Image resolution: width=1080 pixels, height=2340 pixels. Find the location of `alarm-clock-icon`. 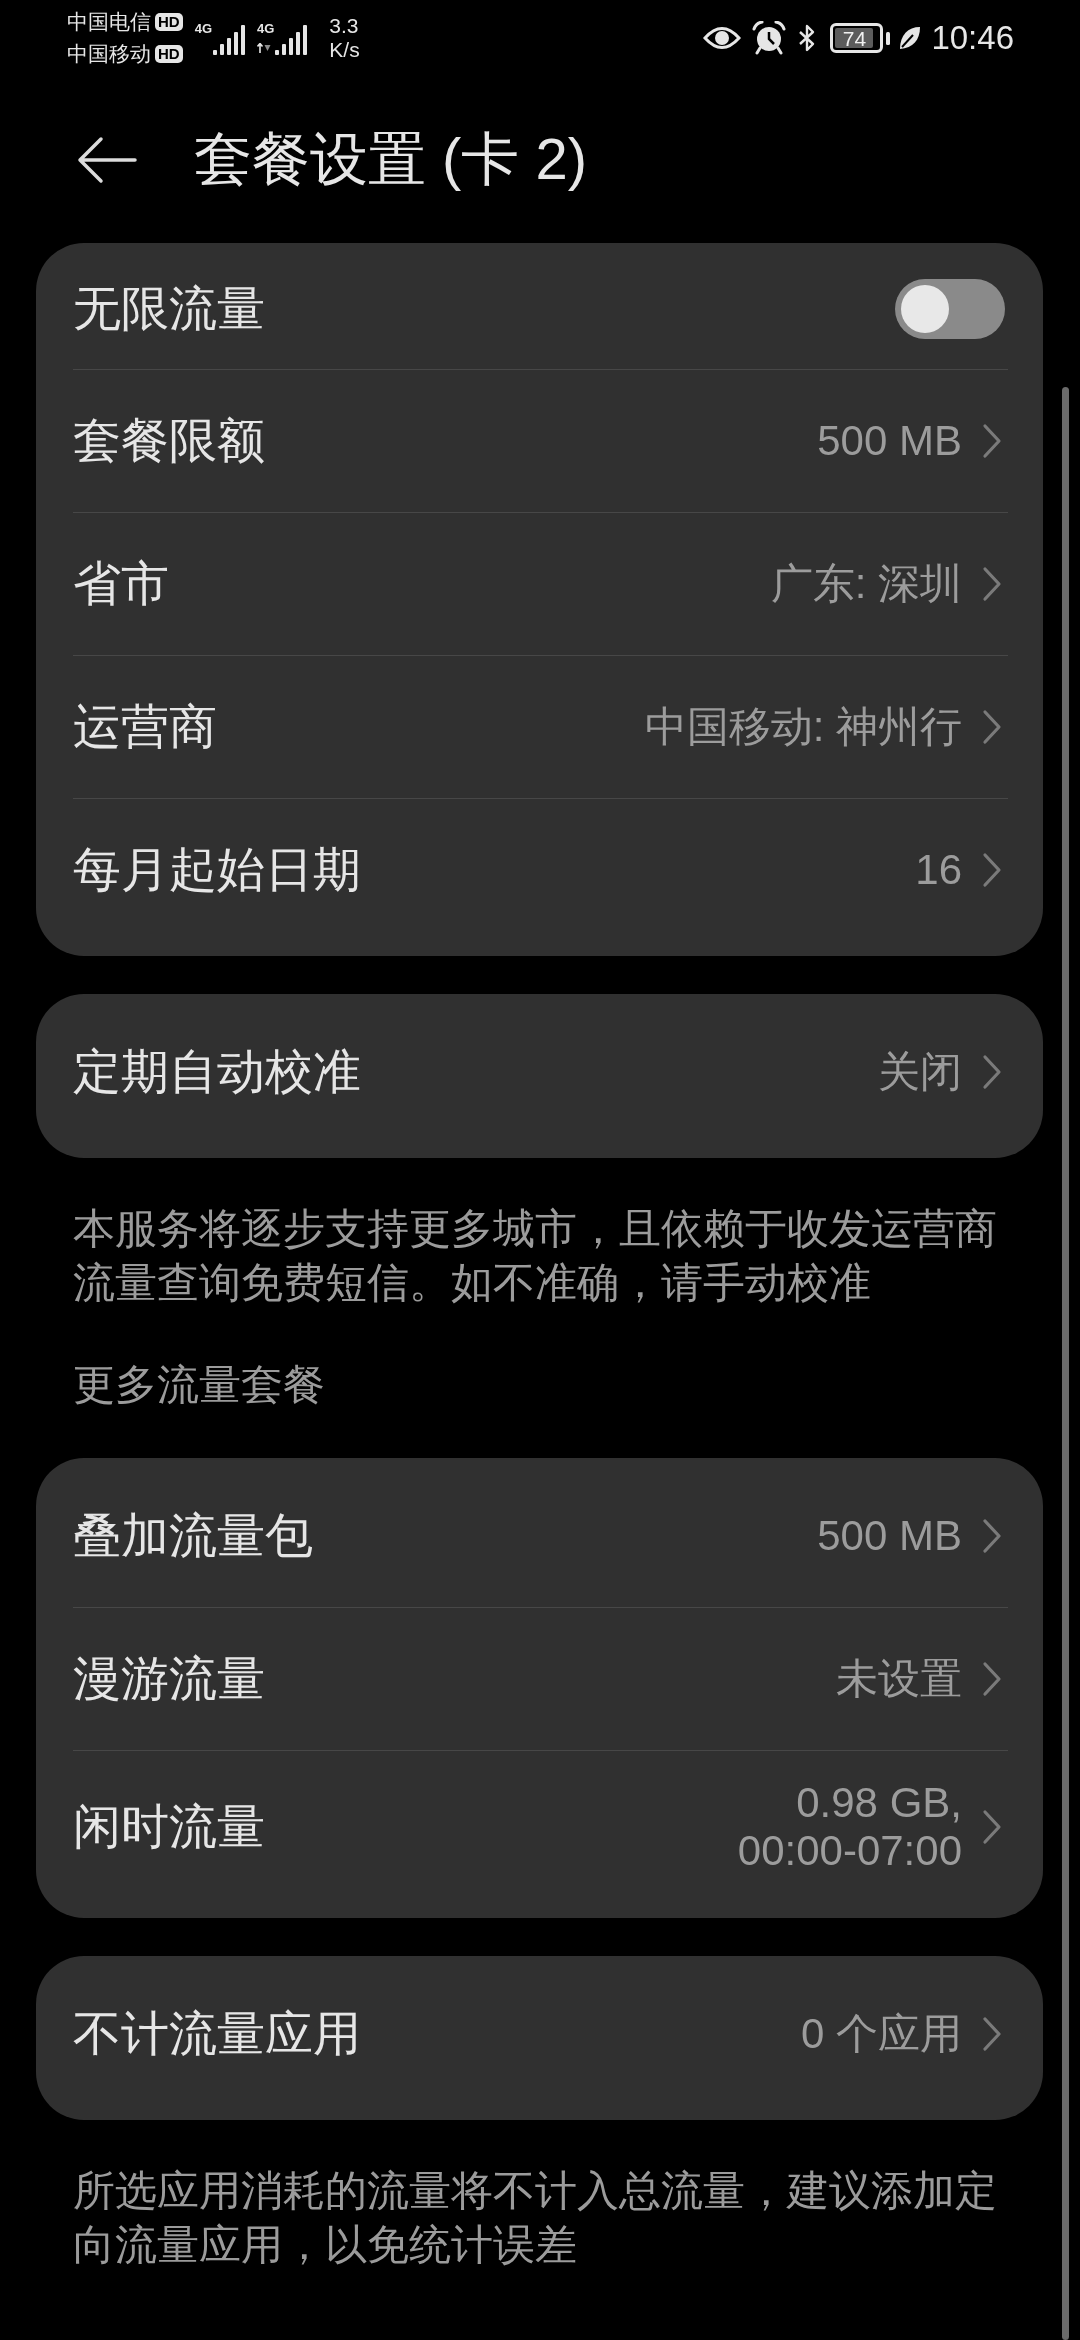

alarm-clock-icon is located at coordinates (769, 38).